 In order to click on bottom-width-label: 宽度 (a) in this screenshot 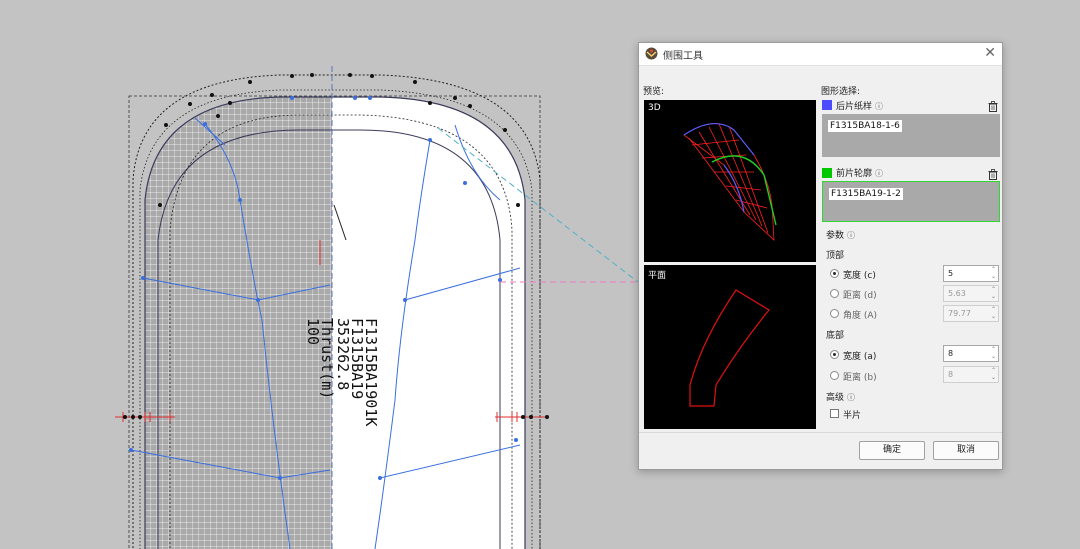, I will do `click(860, 357)`.